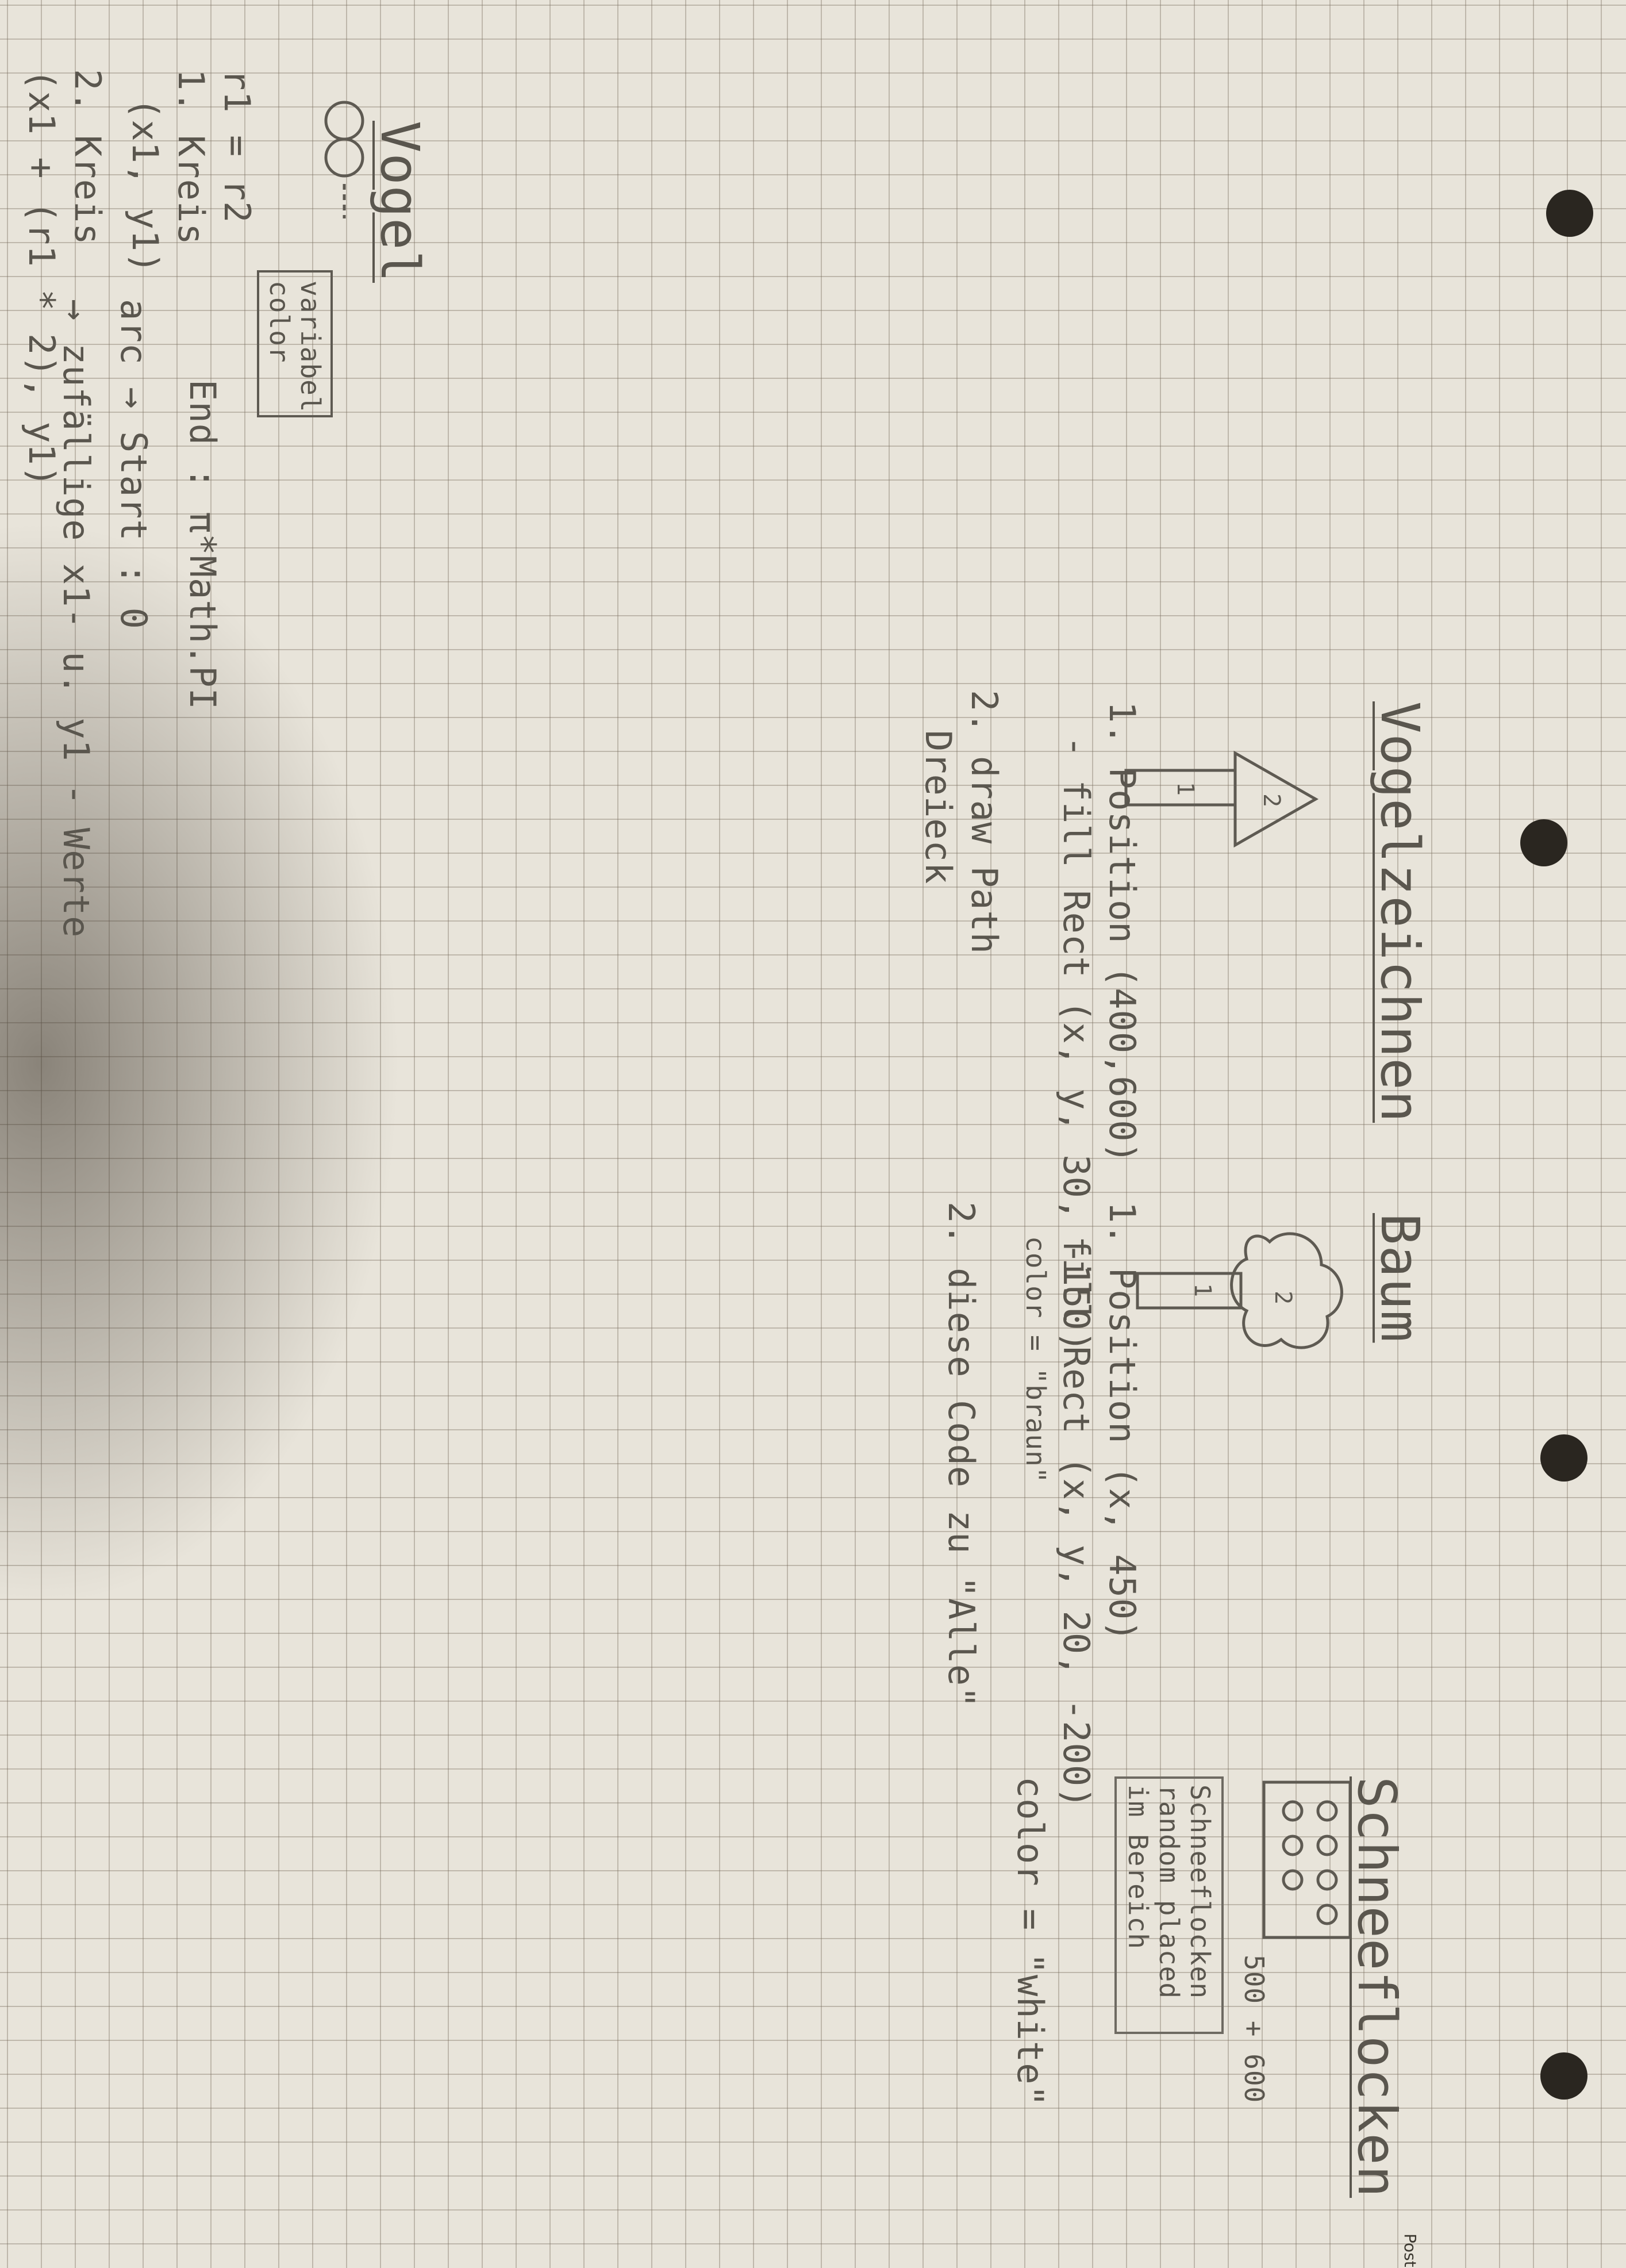 This screenshot has width=1626, height=2268. Describe the element at coordinates (203, 544) in the screenshot. I see `arc-end: End : π*Math.PI` at that location.